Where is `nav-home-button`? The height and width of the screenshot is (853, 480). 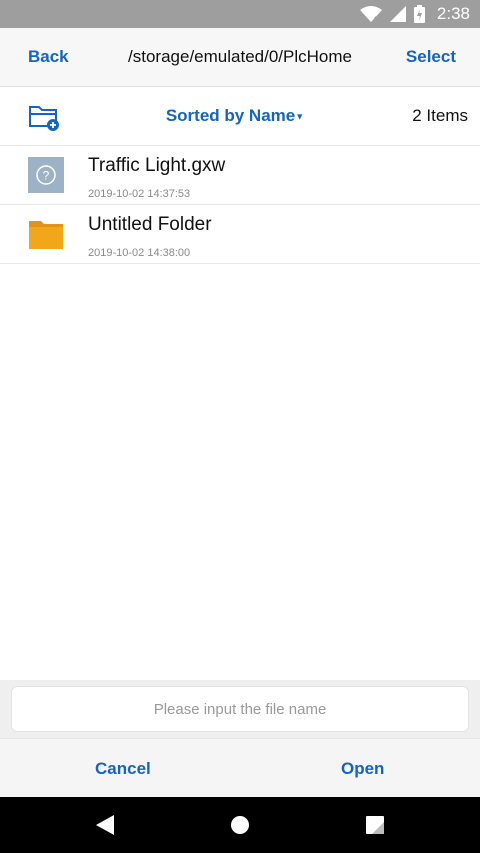
nav-home-button is located at coordinates (240, 825).